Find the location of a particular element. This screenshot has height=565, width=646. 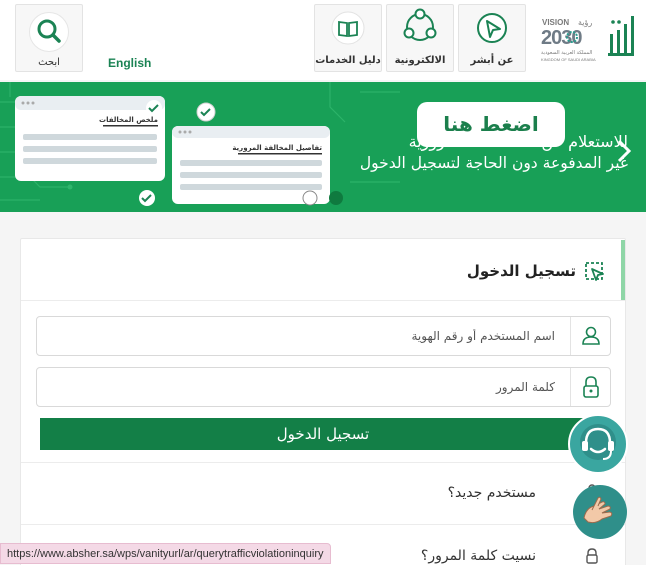

login-panel-accent is located at coordinates (623, 270).